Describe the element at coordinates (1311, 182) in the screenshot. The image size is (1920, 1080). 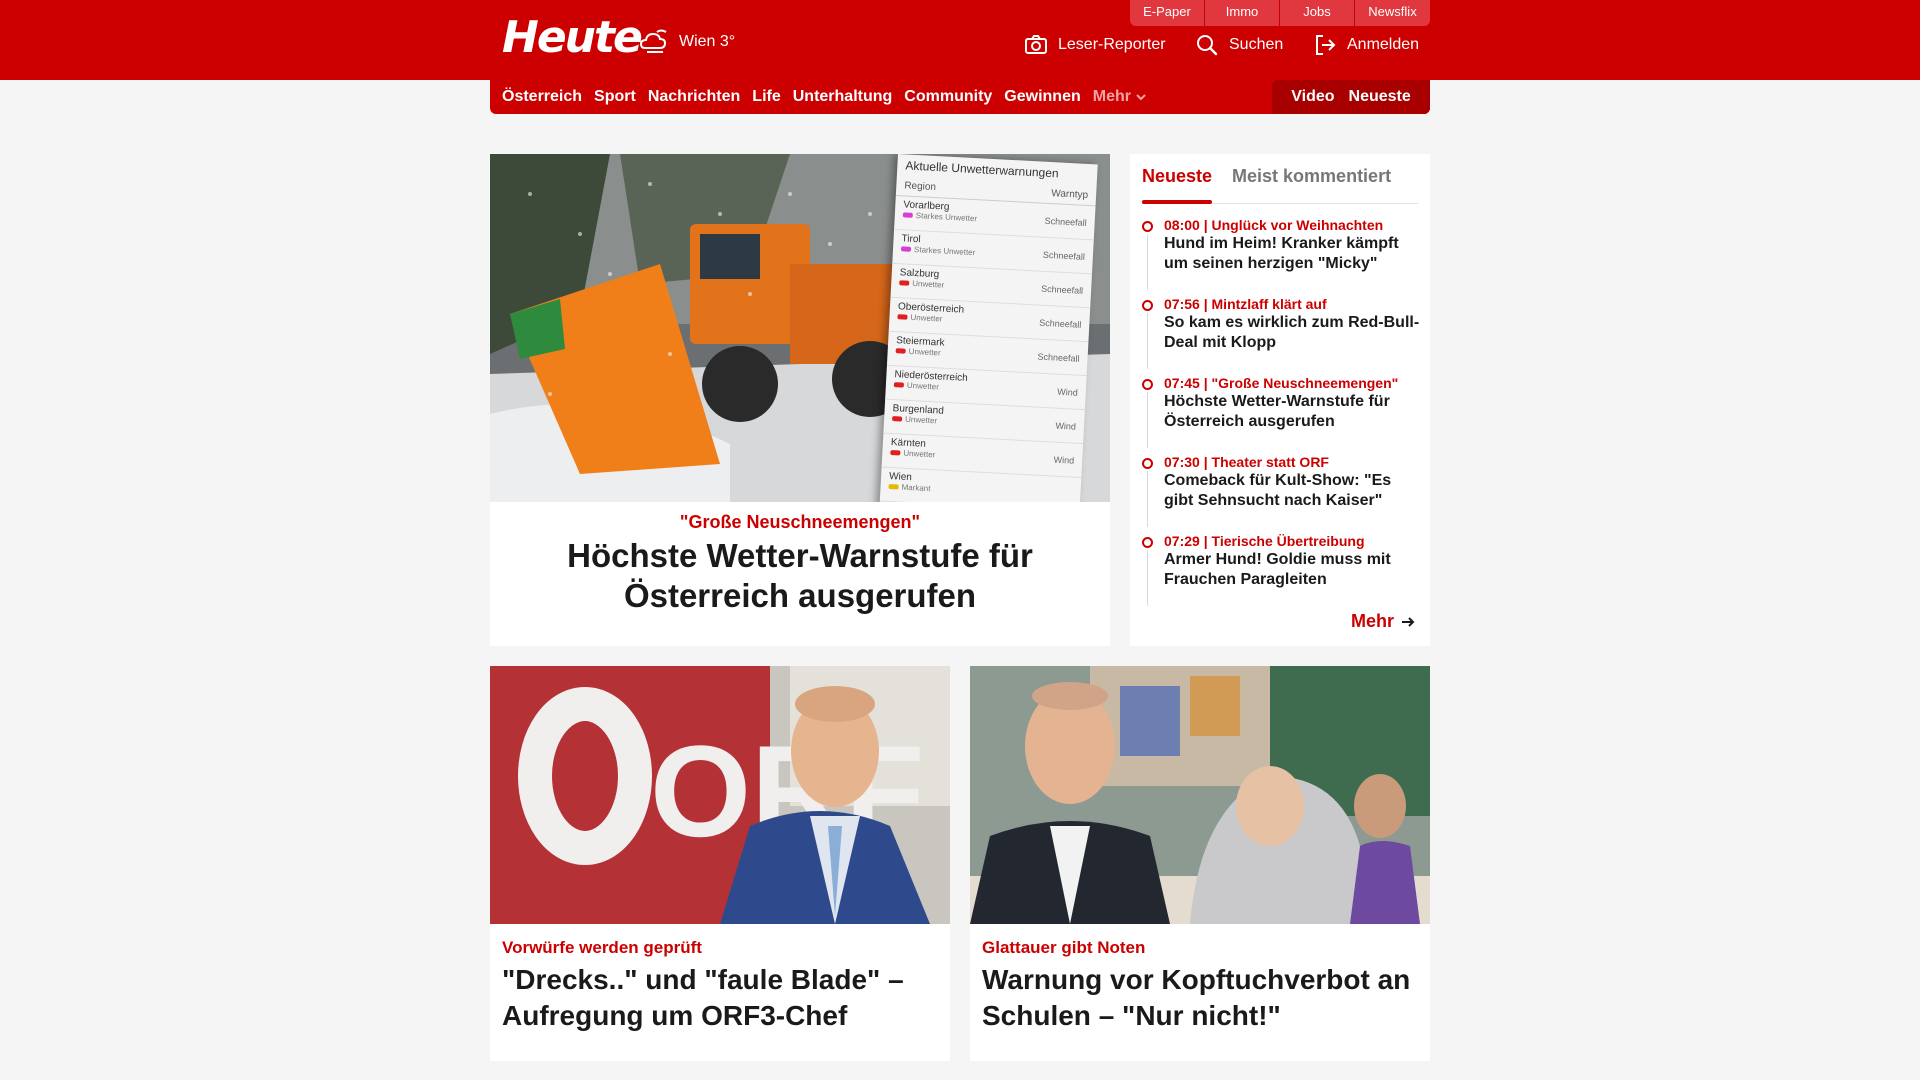
I see `tab-meist-kommentiert: Meist kommentiert` at that location.